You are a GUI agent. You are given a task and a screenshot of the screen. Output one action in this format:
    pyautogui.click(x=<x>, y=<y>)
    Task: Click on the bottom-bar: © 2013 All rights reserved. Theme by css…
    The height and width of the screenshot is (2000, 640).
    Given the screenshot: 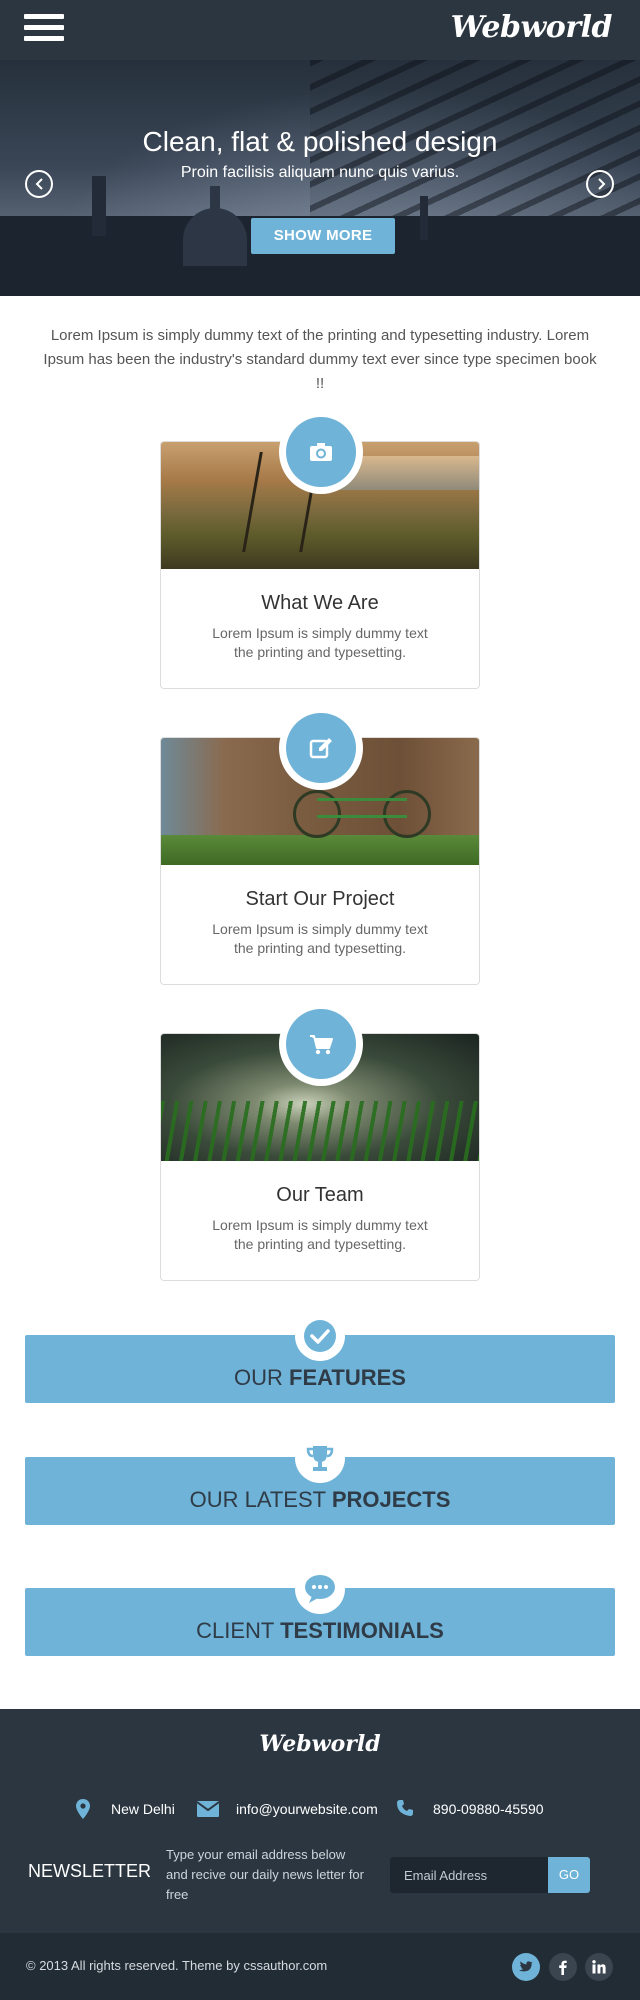 What is the action you would take?
    pyautogui.click(x=320, y=1966)
    